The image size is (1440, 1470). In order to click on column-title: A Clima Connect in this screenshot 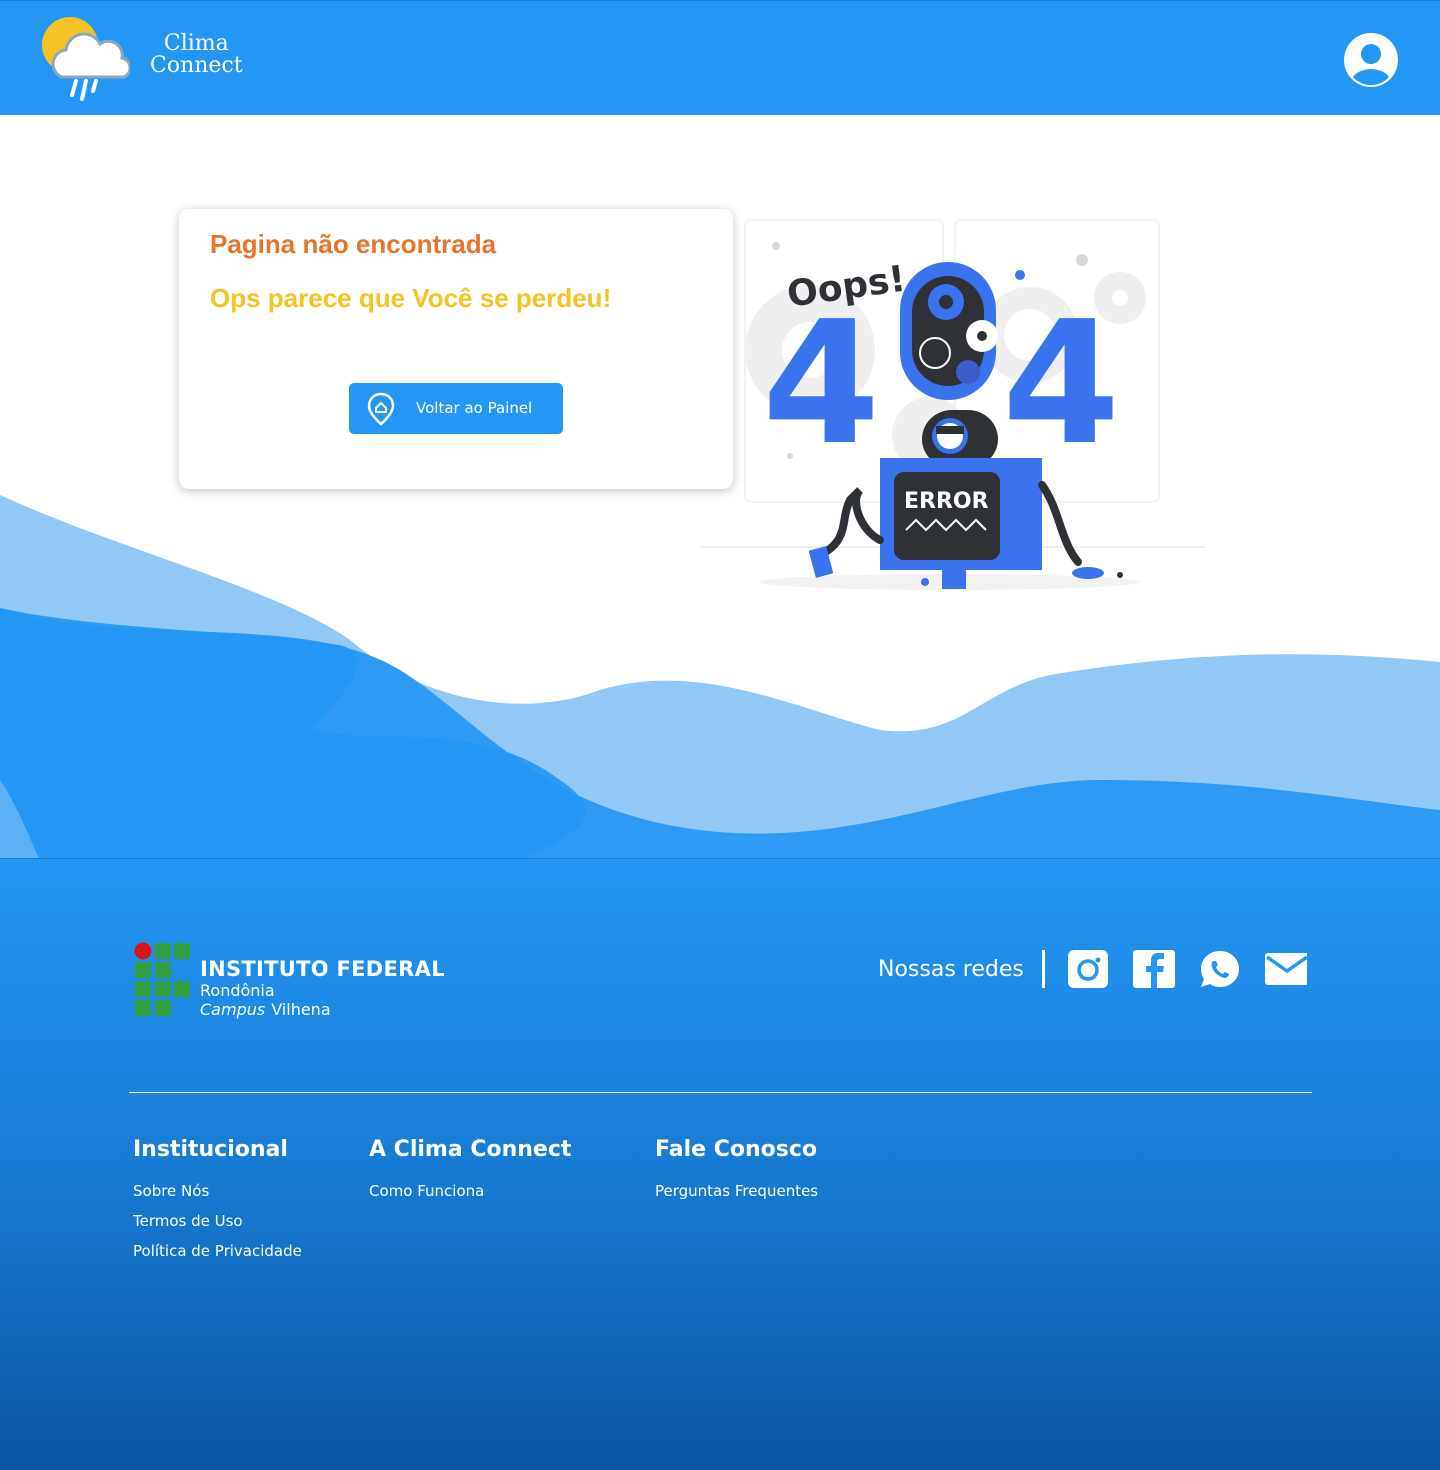, I will do `click(470, 1149)`.